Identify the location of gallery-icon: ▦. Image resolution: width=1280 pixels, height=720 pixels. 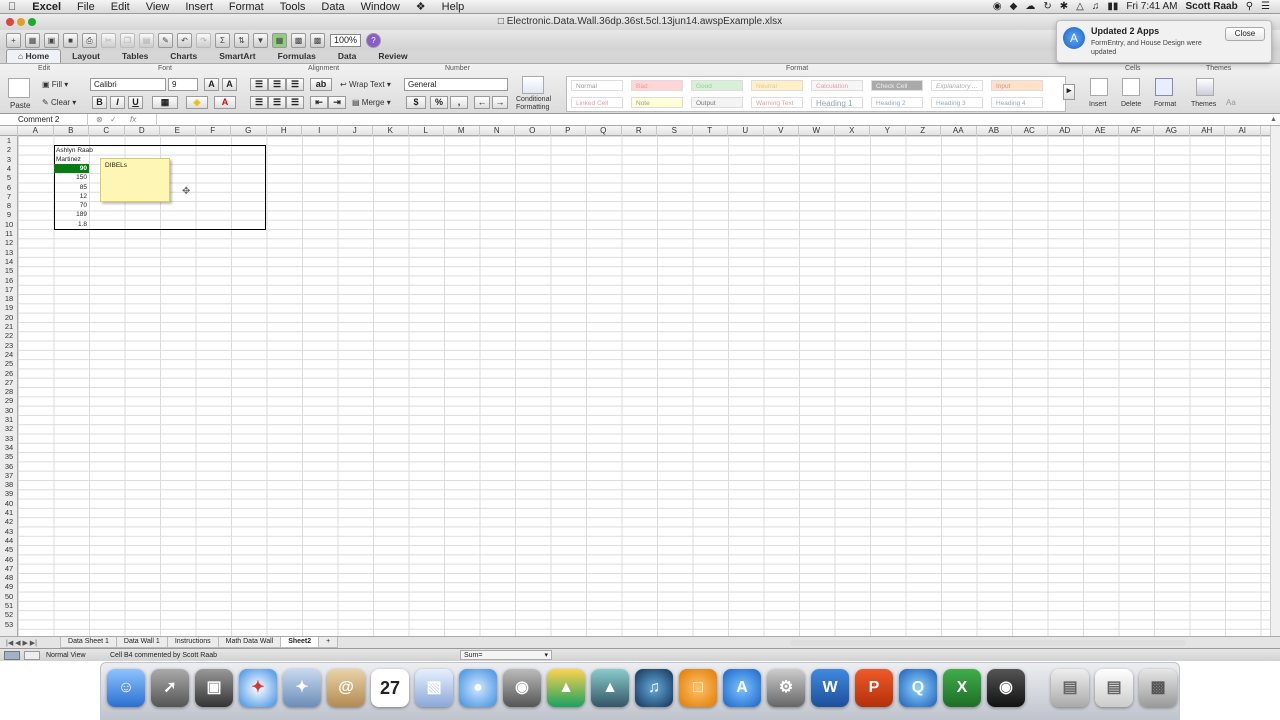
(279, 40).